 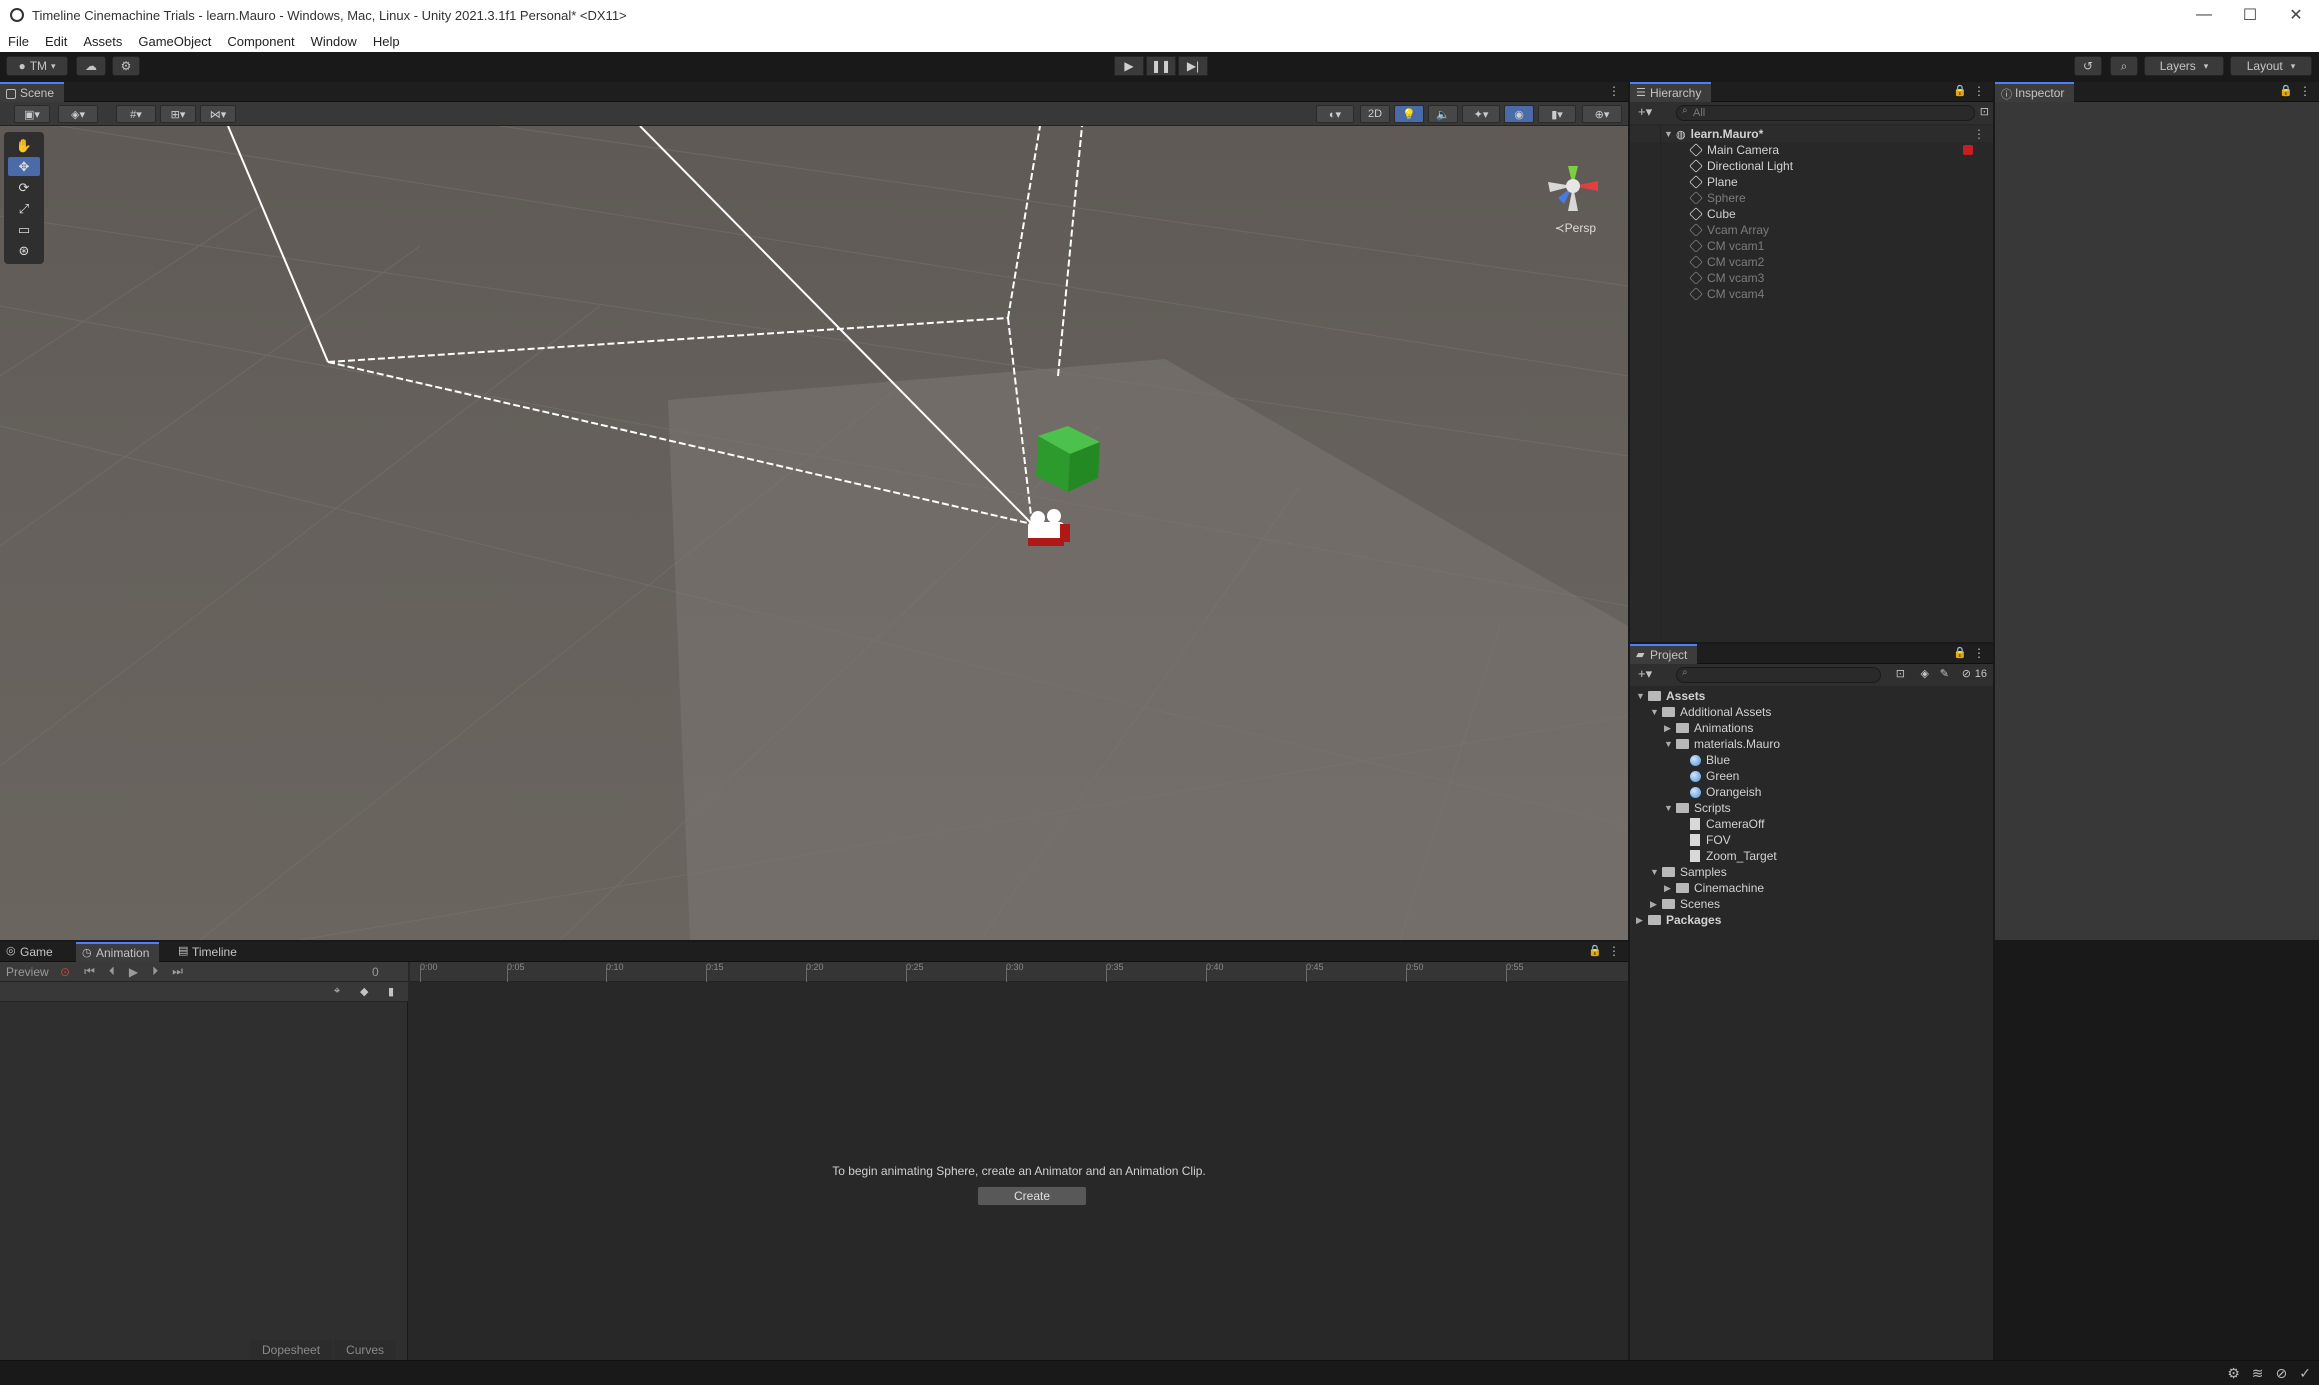 I want to click on layers-status-icon: ≋, so click(x=2258, y=1373).